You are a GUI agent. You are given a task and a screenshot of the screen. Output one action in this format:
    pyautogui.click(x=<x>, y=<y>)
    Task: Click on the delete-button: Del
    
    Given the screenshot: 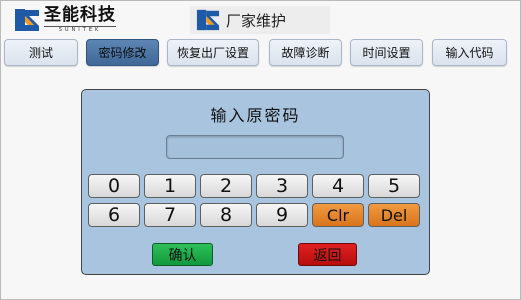 What is the action you would take?
    pyautogui.click(x=394, y=215)
    